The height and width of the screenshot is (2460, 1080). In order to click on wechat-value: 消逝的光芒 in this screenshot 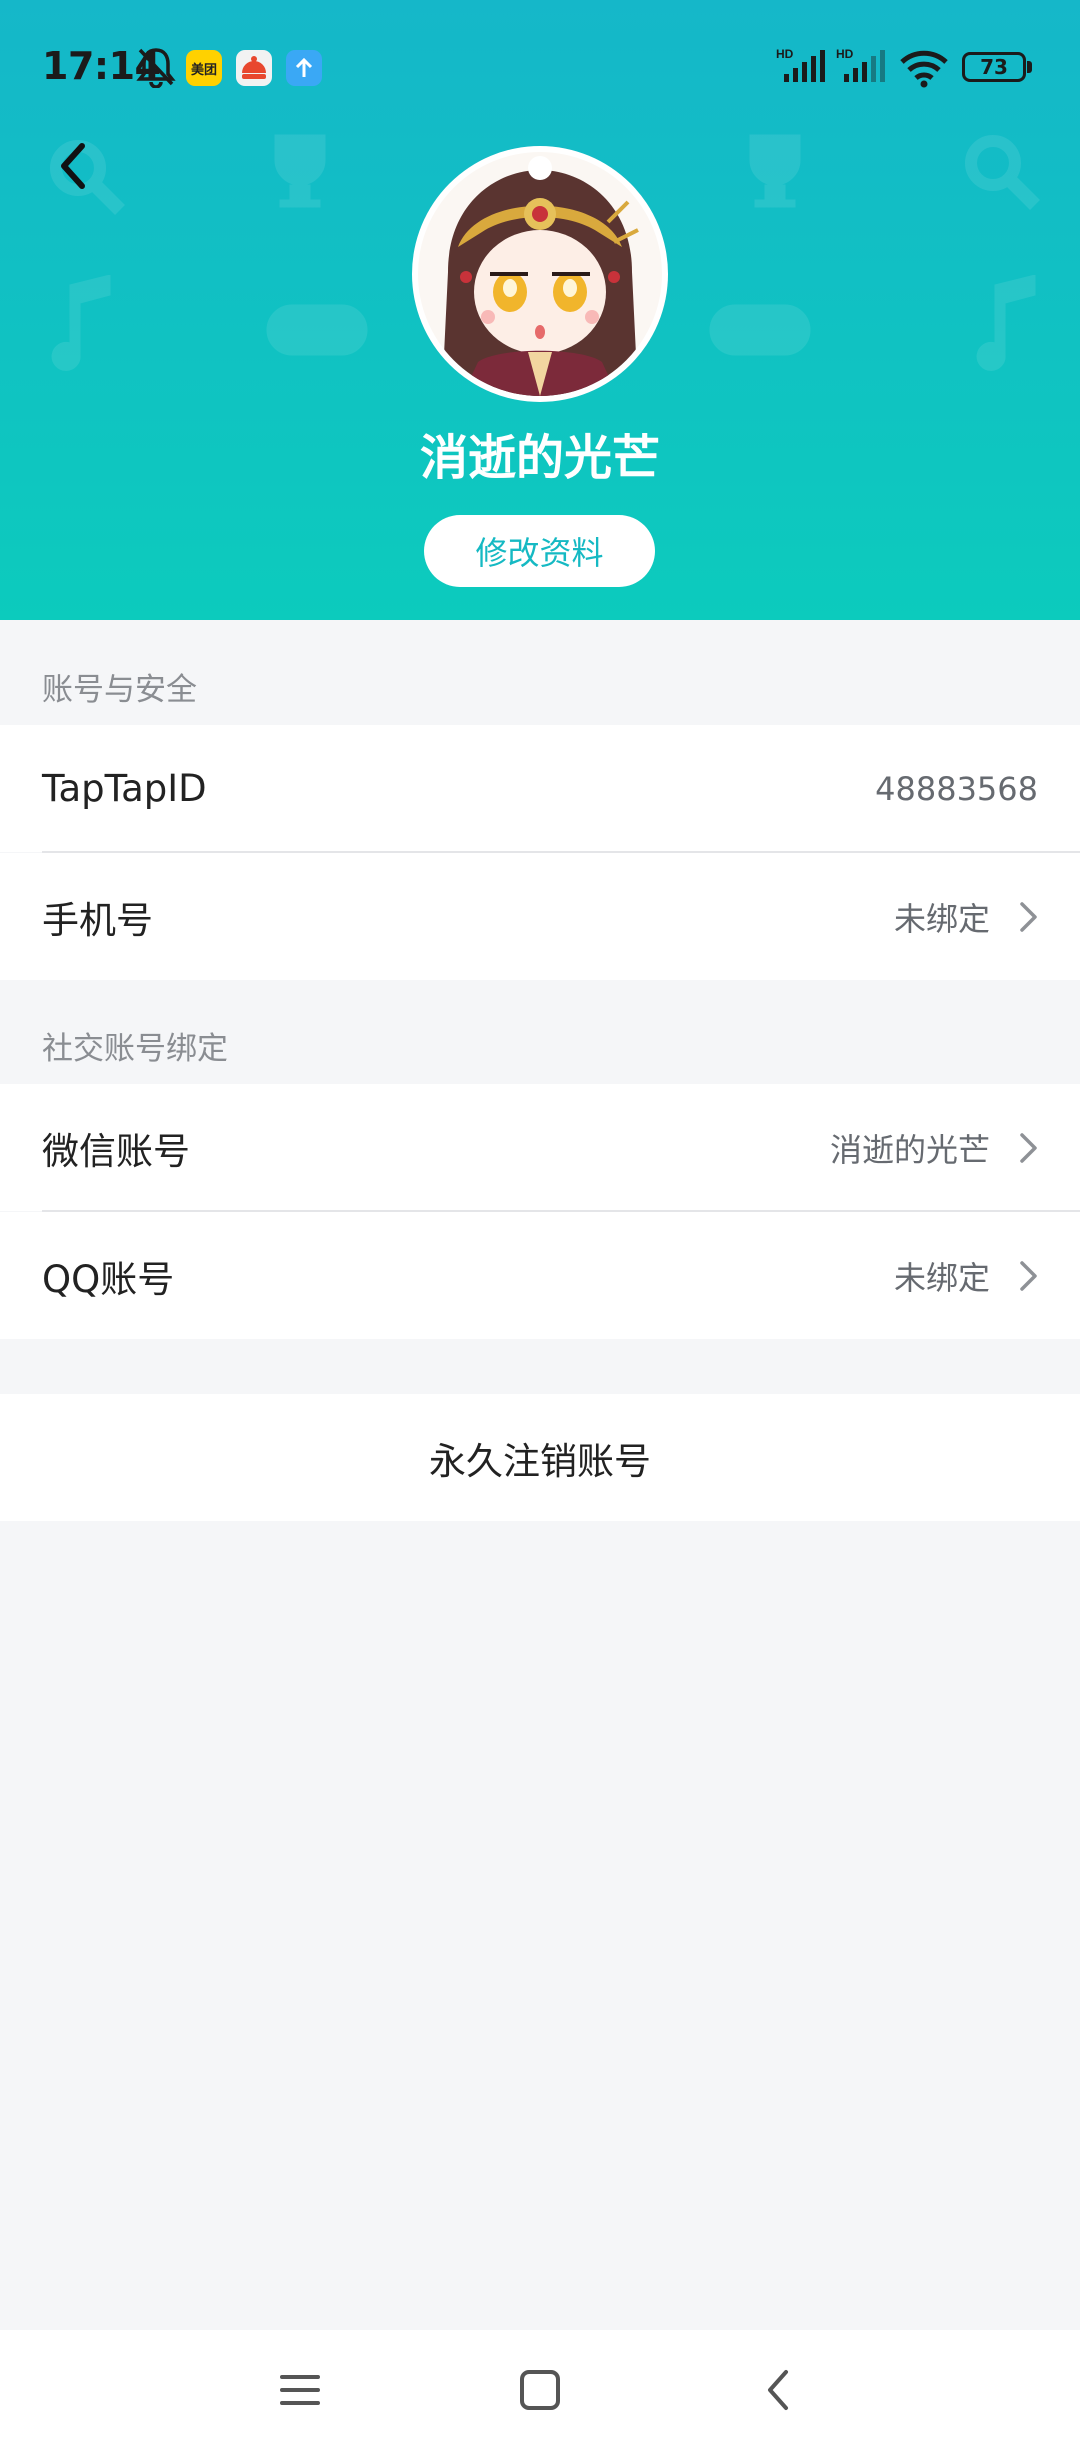, I will do `click(909, 1149)`.